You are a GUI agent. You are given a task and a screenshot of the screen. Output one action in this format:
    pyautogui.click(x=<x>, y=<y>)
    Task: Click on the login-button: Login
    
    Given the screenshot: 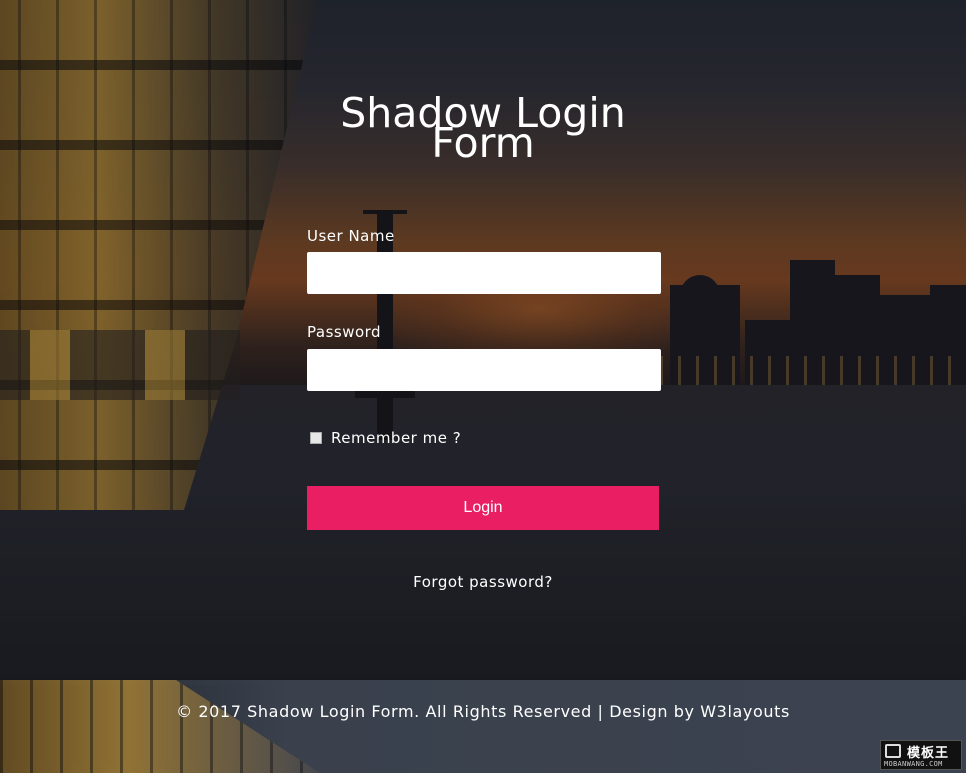 What is the action you would take?
    pyautogui.click(x=483, y=508)
    